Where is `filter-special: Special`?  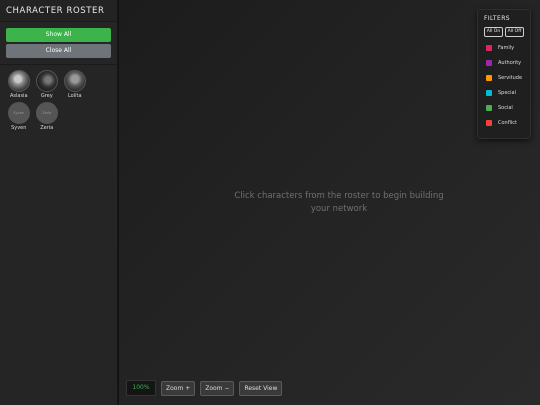 filter-special: Special is located at coordinates (507, 92).